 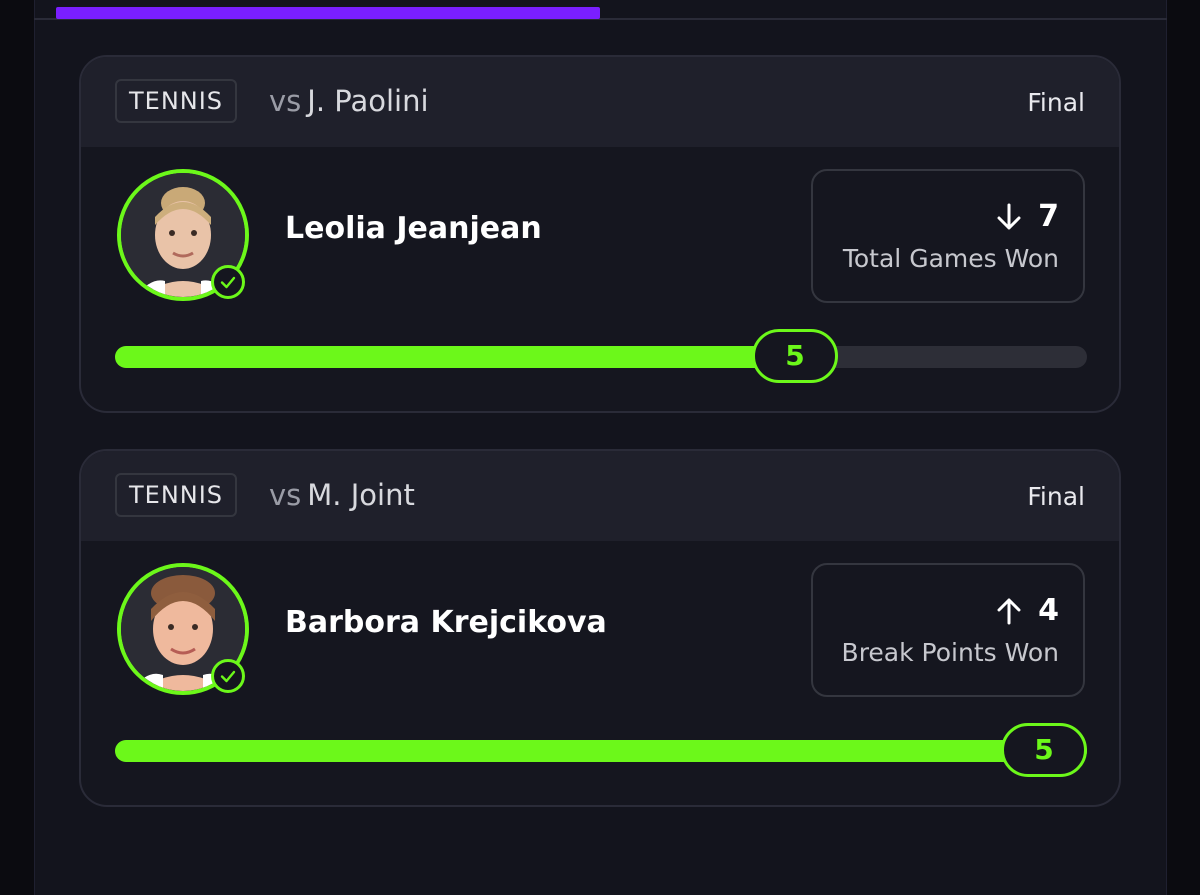 What do you see at coordinates (948, 236) in the screenshot?
I see `stat-box: 7 Total Games Won` at bounding box center [948, 236].